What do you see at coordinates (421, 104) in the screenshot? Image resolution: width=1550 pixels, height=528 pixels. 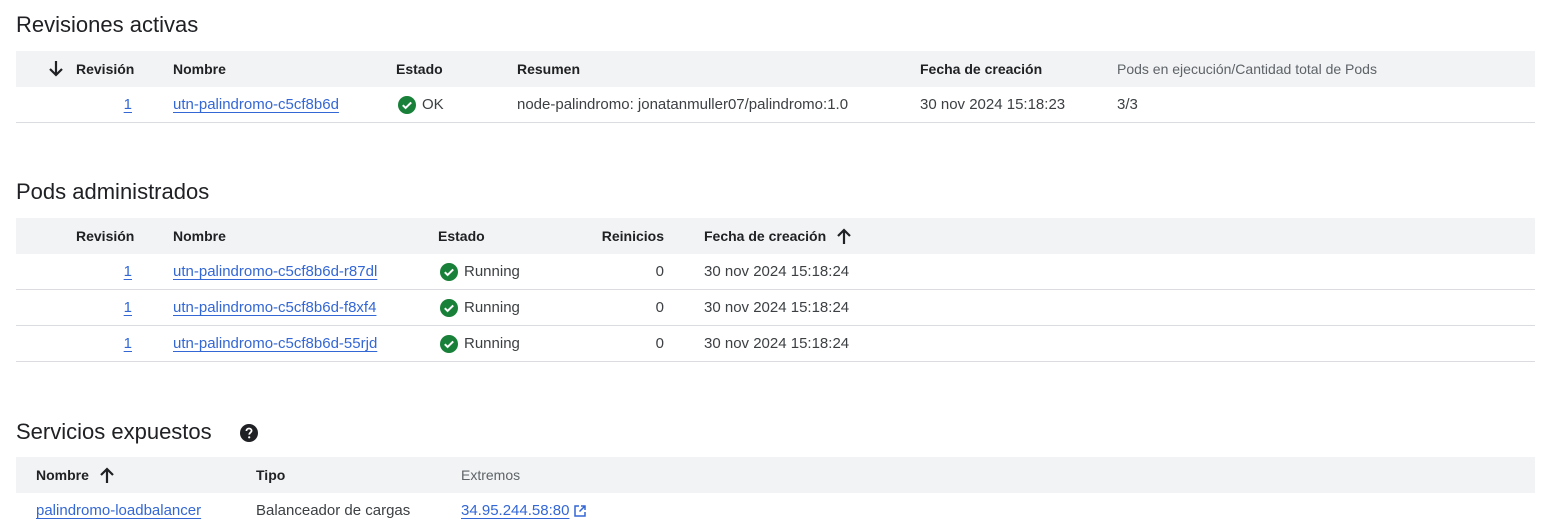 I see `revision-status: OK` at bounding box center [421, 104].